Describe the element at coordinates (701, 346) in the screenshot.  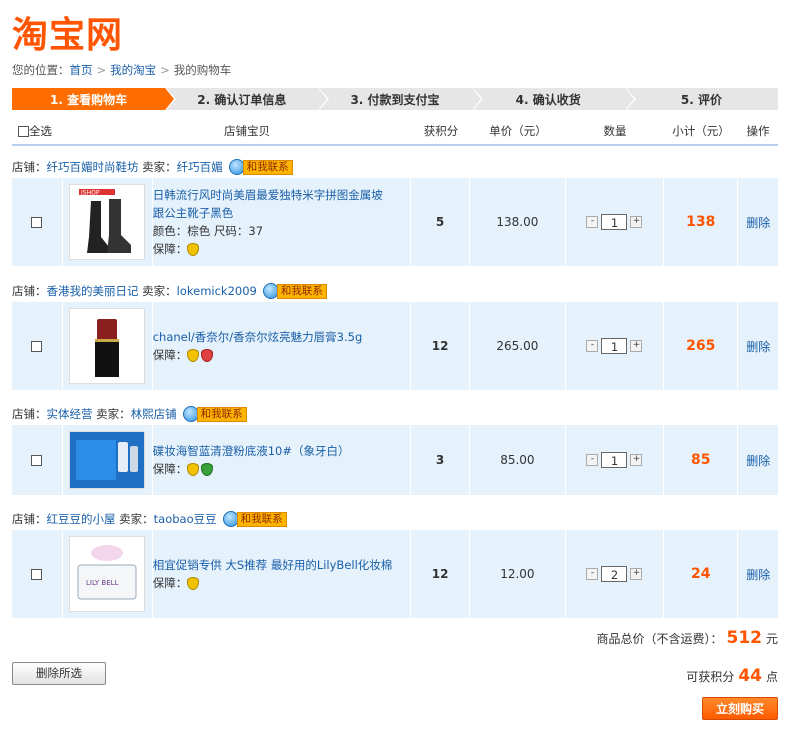
I see `item-subtotal: 265` at that location.